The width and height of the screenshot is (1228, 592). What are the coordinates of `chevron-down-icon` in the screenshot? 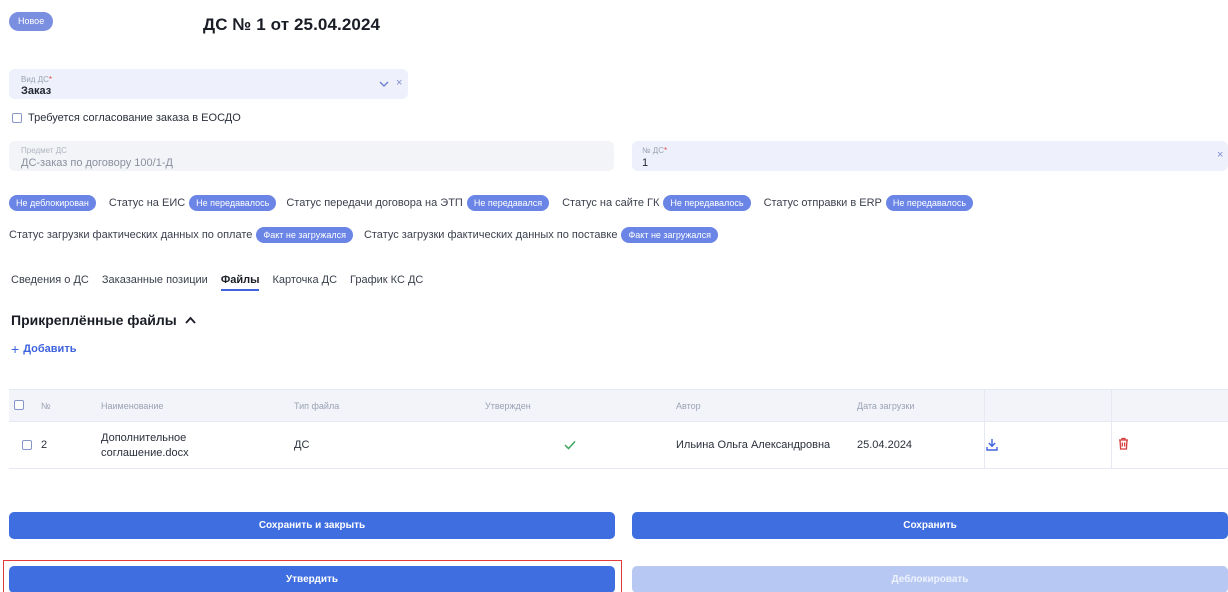 It's located at (384, 84).